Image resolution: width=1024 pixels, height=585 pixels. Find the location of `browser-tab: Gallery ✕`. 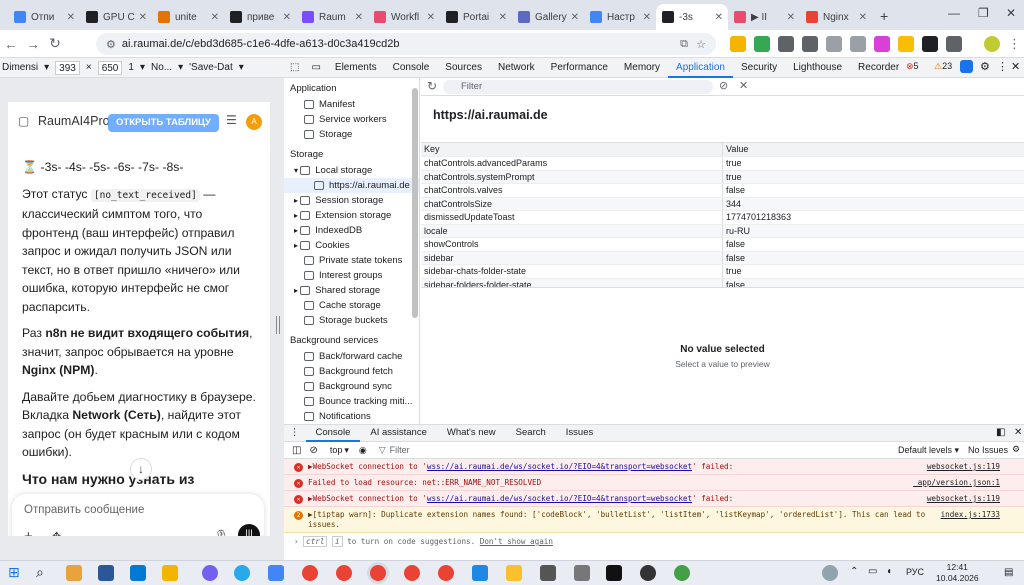

browser-tab: Gallery ✕ is located at coordinates (548, 17).